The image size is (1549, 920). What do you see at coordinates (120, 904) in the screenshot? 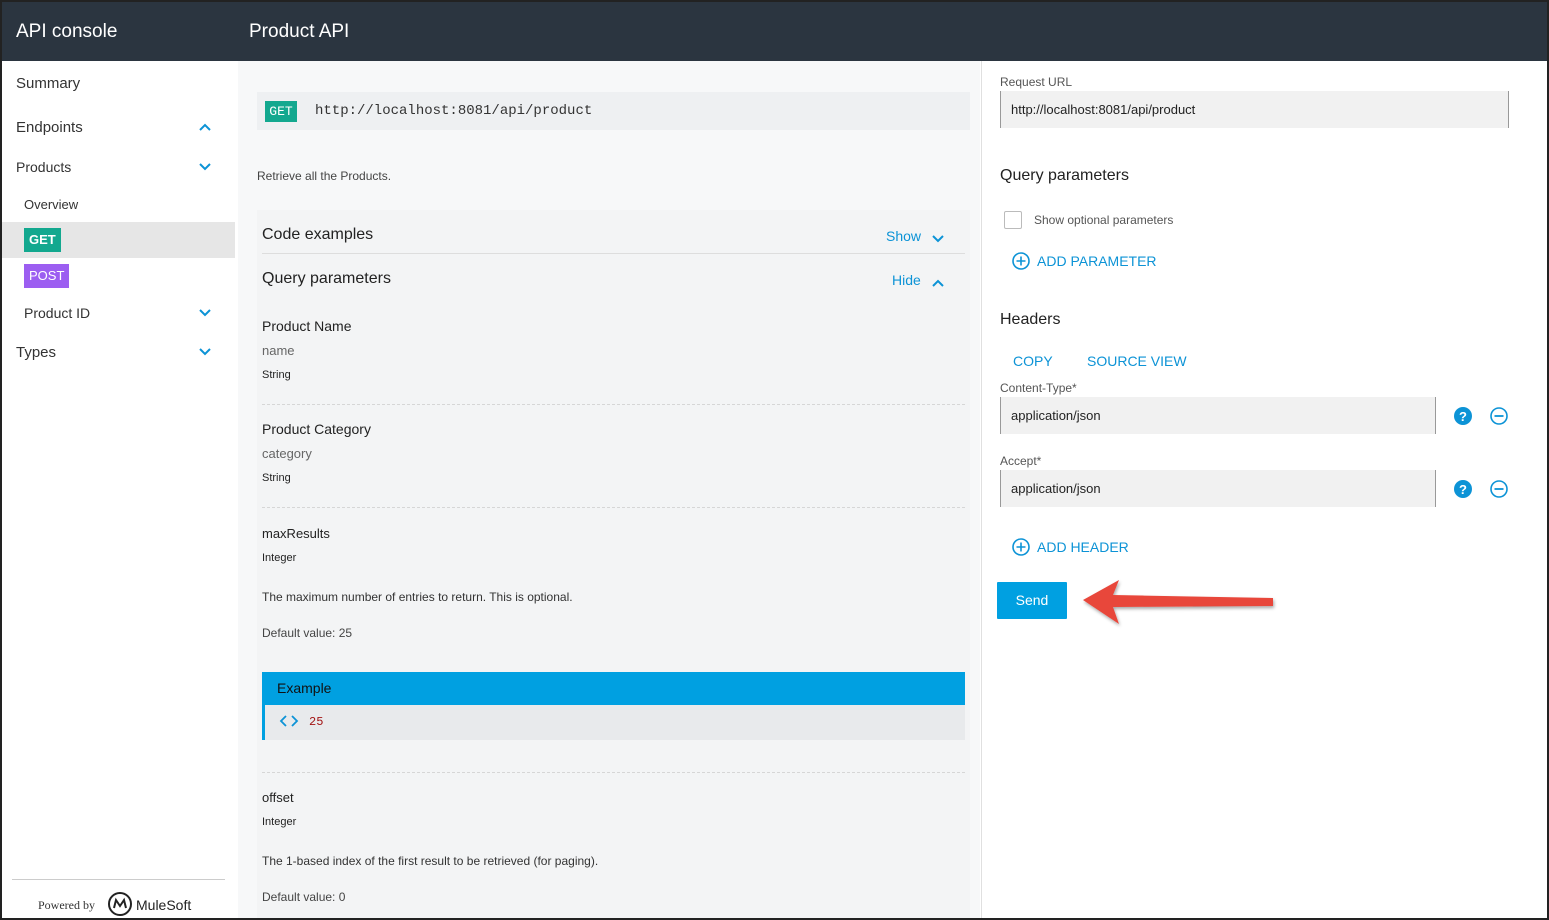
I see `mulesoft-logo-icon` at bounding box center [120, 904].